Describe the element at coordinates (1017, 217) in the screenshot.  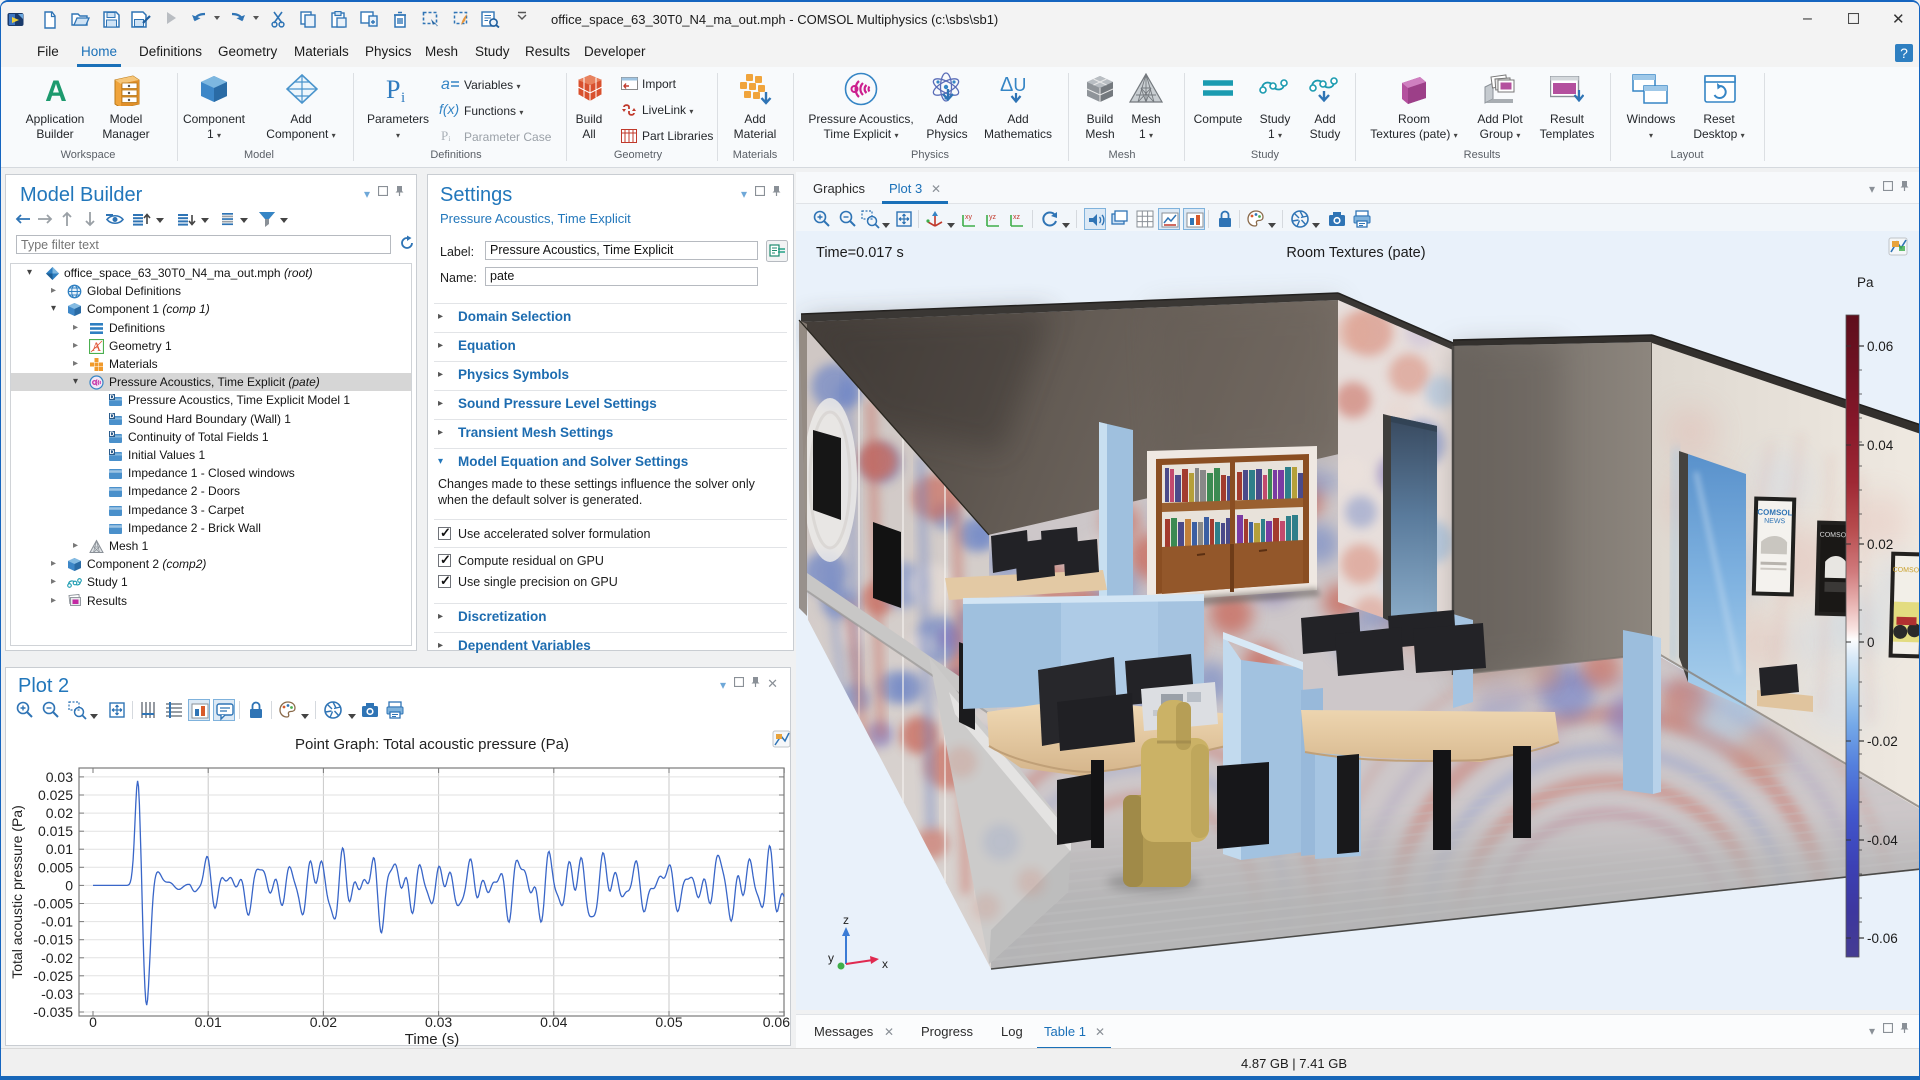
I see `svg-text: xz` at that location.